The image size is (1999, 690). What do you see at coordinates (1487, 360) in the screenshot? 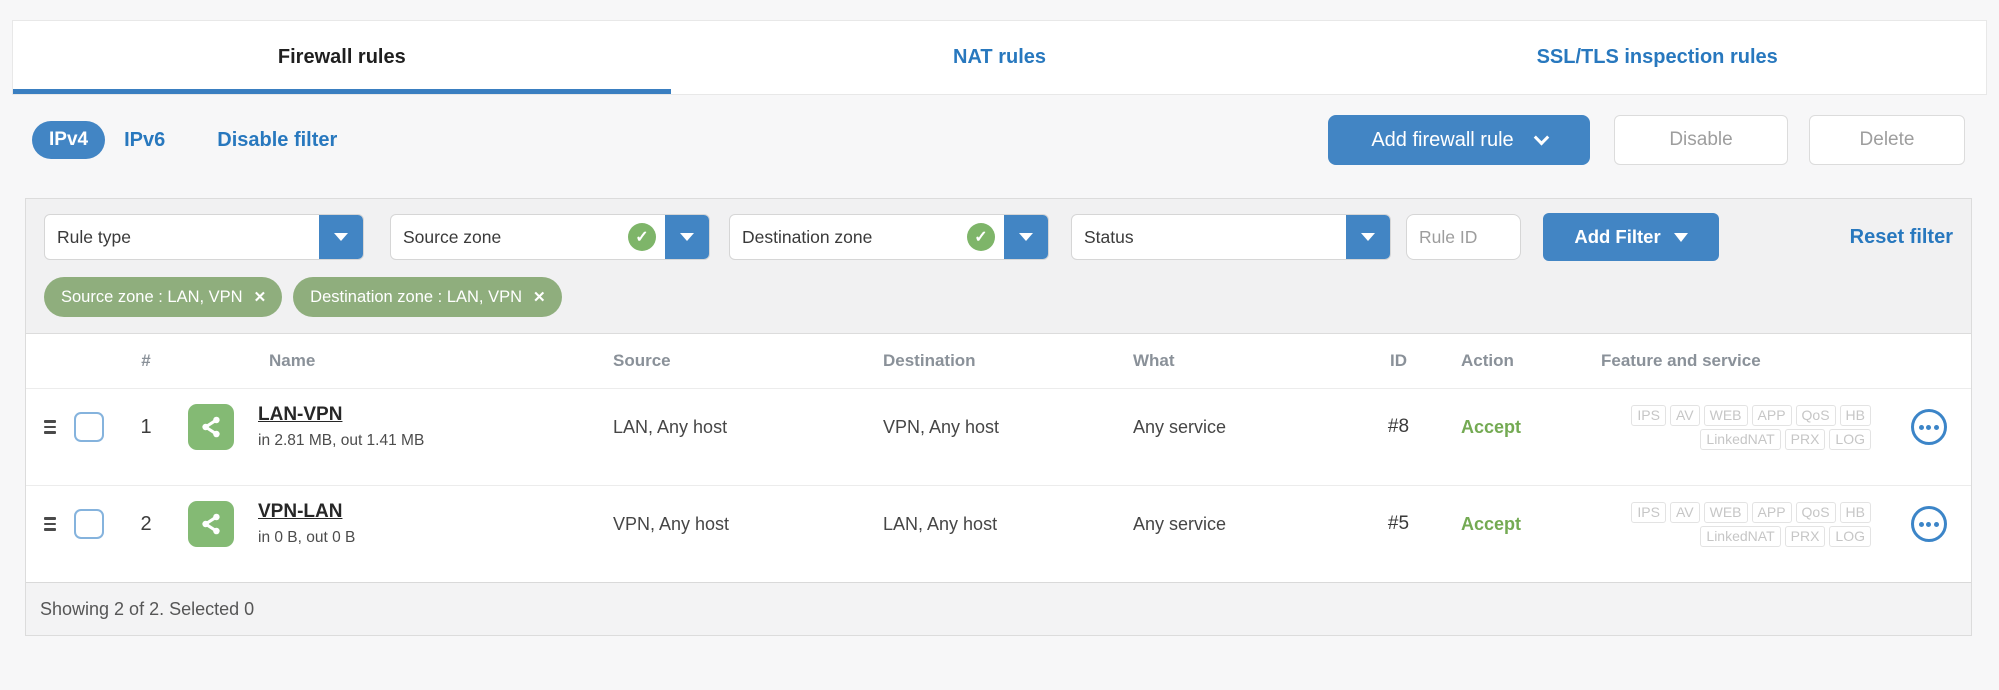
I see `header-action: Action` at bounding box center [1487, 360].